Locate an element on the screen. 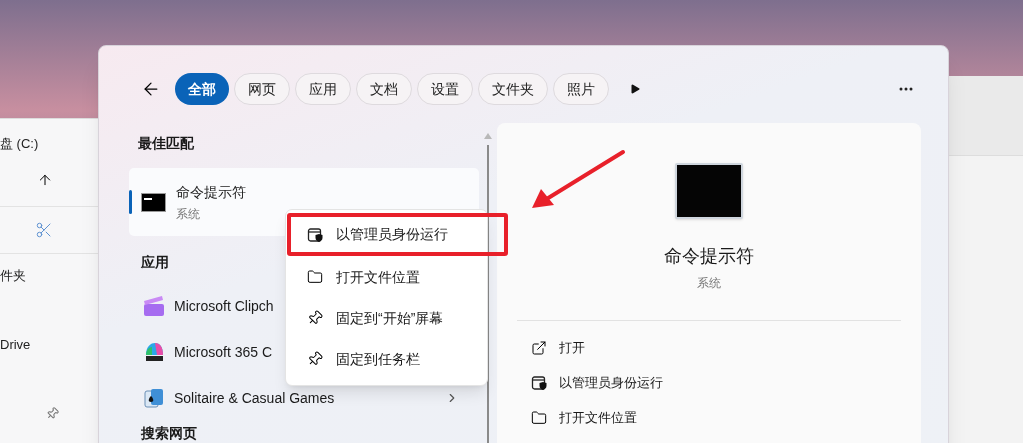  result-name: 命令提示符 is located at coordinates (211, 192).